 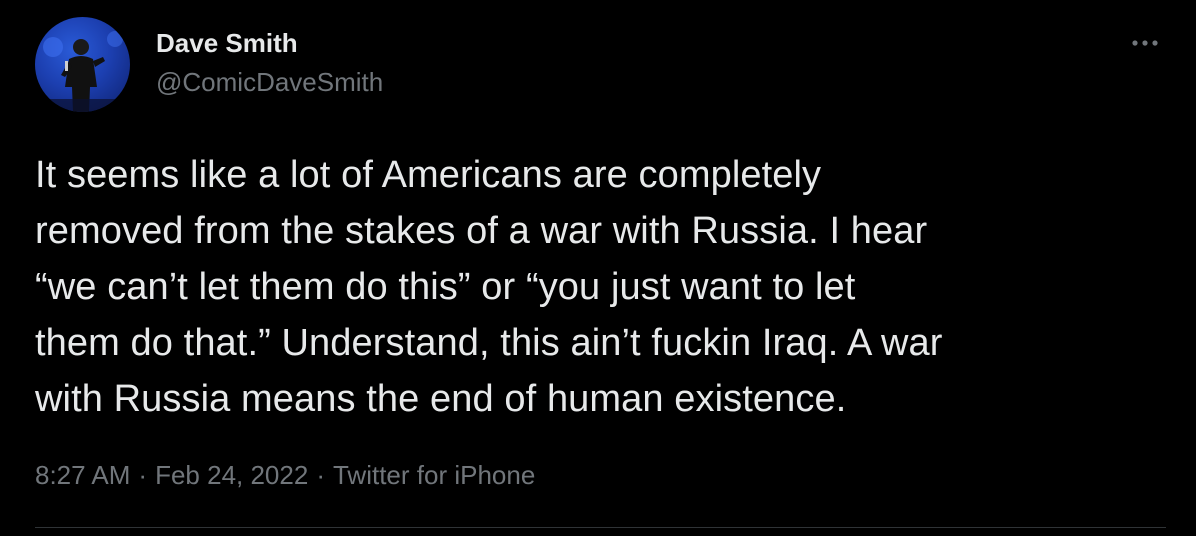 I want to click on avatar-image, so click(x=82, y=71).